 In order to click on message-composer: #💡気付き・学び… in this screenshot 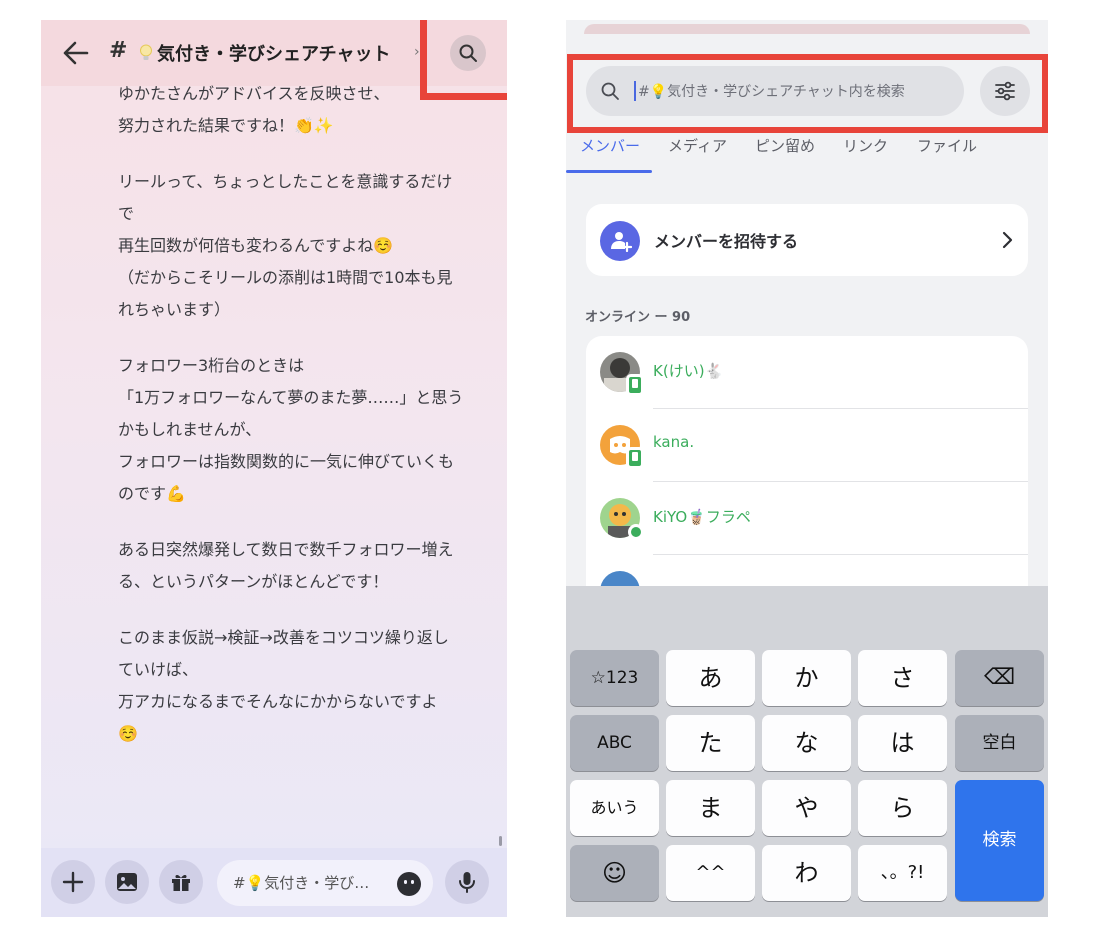, I will do `click(274, 882)`.